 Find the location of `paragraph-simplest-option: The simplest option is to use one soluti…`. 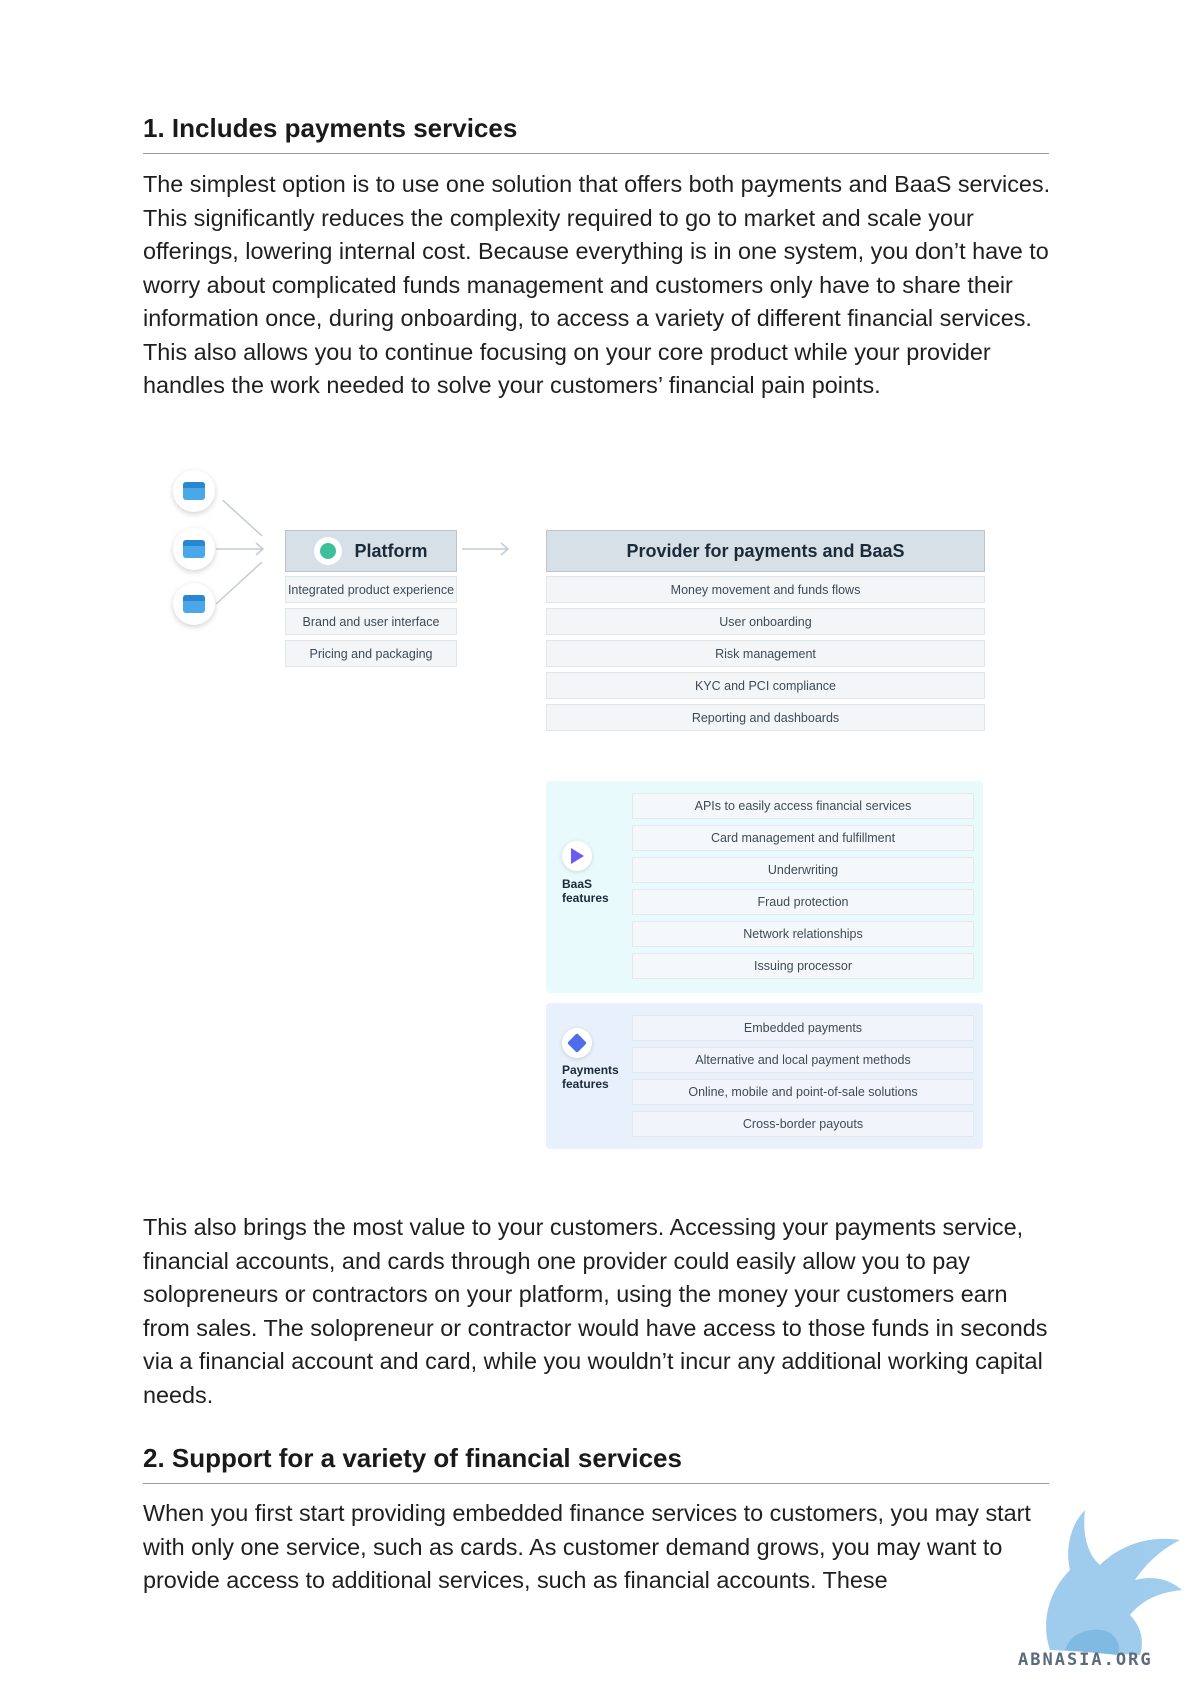

paragraph-simplest-option: The simplest option is to use one soluti… is located at coordinates (597, 284).